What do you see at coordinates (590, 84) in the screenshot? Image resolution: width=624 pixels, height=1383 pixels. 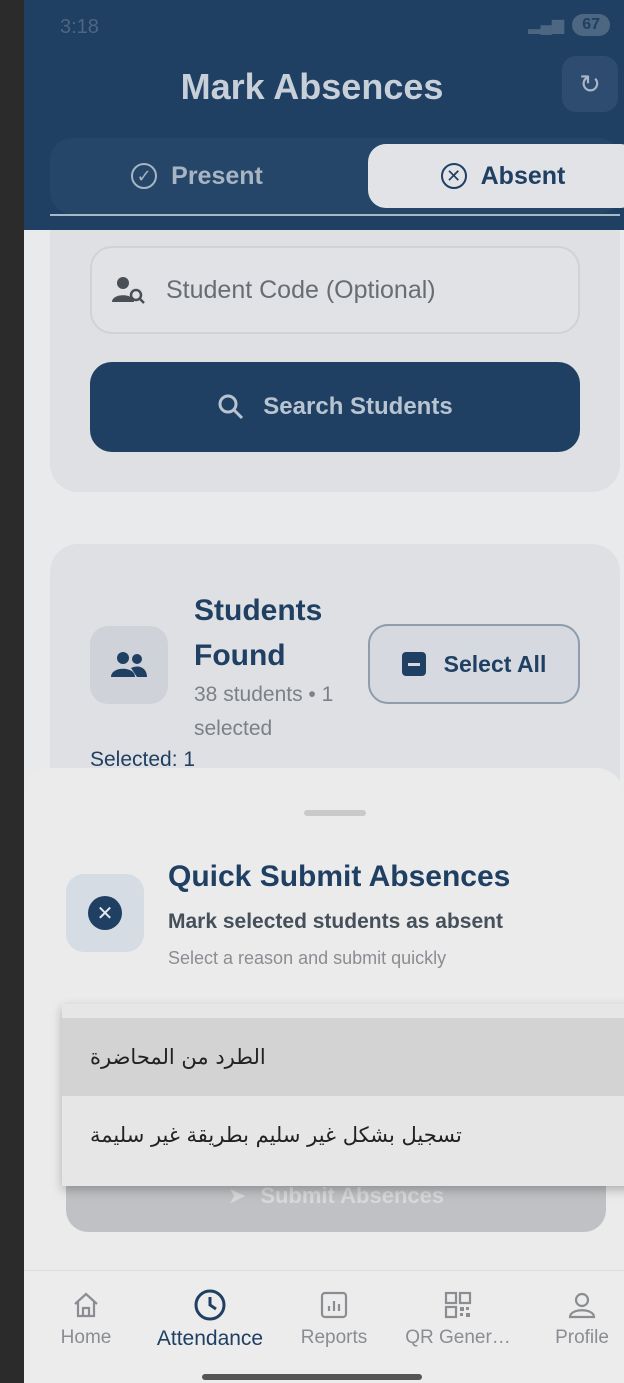 I see `refresh-icon: ↻` at bounding box center [590, 84].